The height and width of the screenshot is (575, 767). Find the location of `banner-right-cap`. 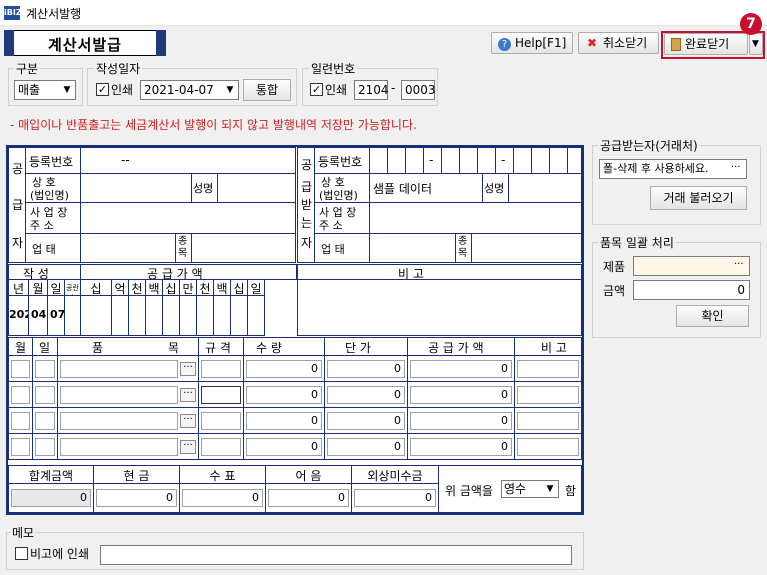

banner-right-cap is located at coordinates (161, 43).